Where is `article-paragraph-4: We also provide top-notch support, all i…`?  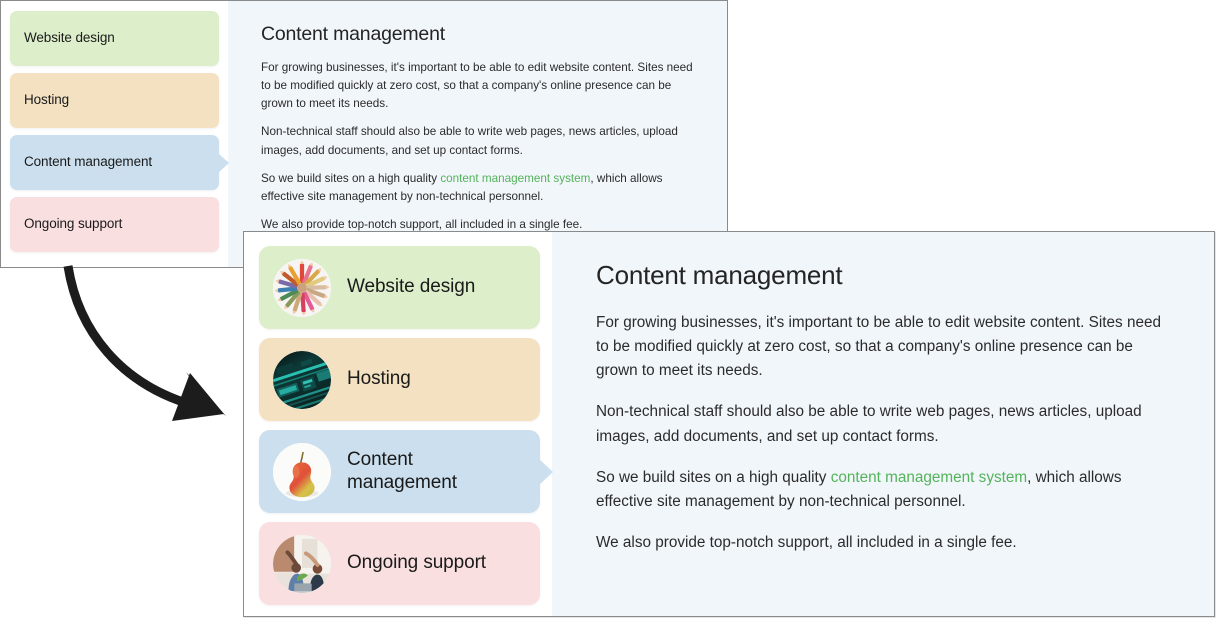
article-paragraph-4: We also provide top-notch support, all i… is located at coordinates (806, 543).